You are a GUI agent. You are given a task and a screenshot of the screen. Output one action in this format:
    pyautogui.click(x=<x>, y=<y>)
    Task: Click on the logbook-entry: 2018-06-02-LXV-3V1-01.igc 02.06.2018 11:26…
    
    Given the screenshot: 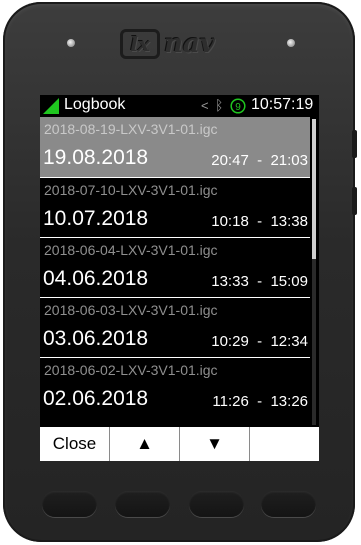 What is the action you would take?
    pyautogui.click(x=175, y=387)
    